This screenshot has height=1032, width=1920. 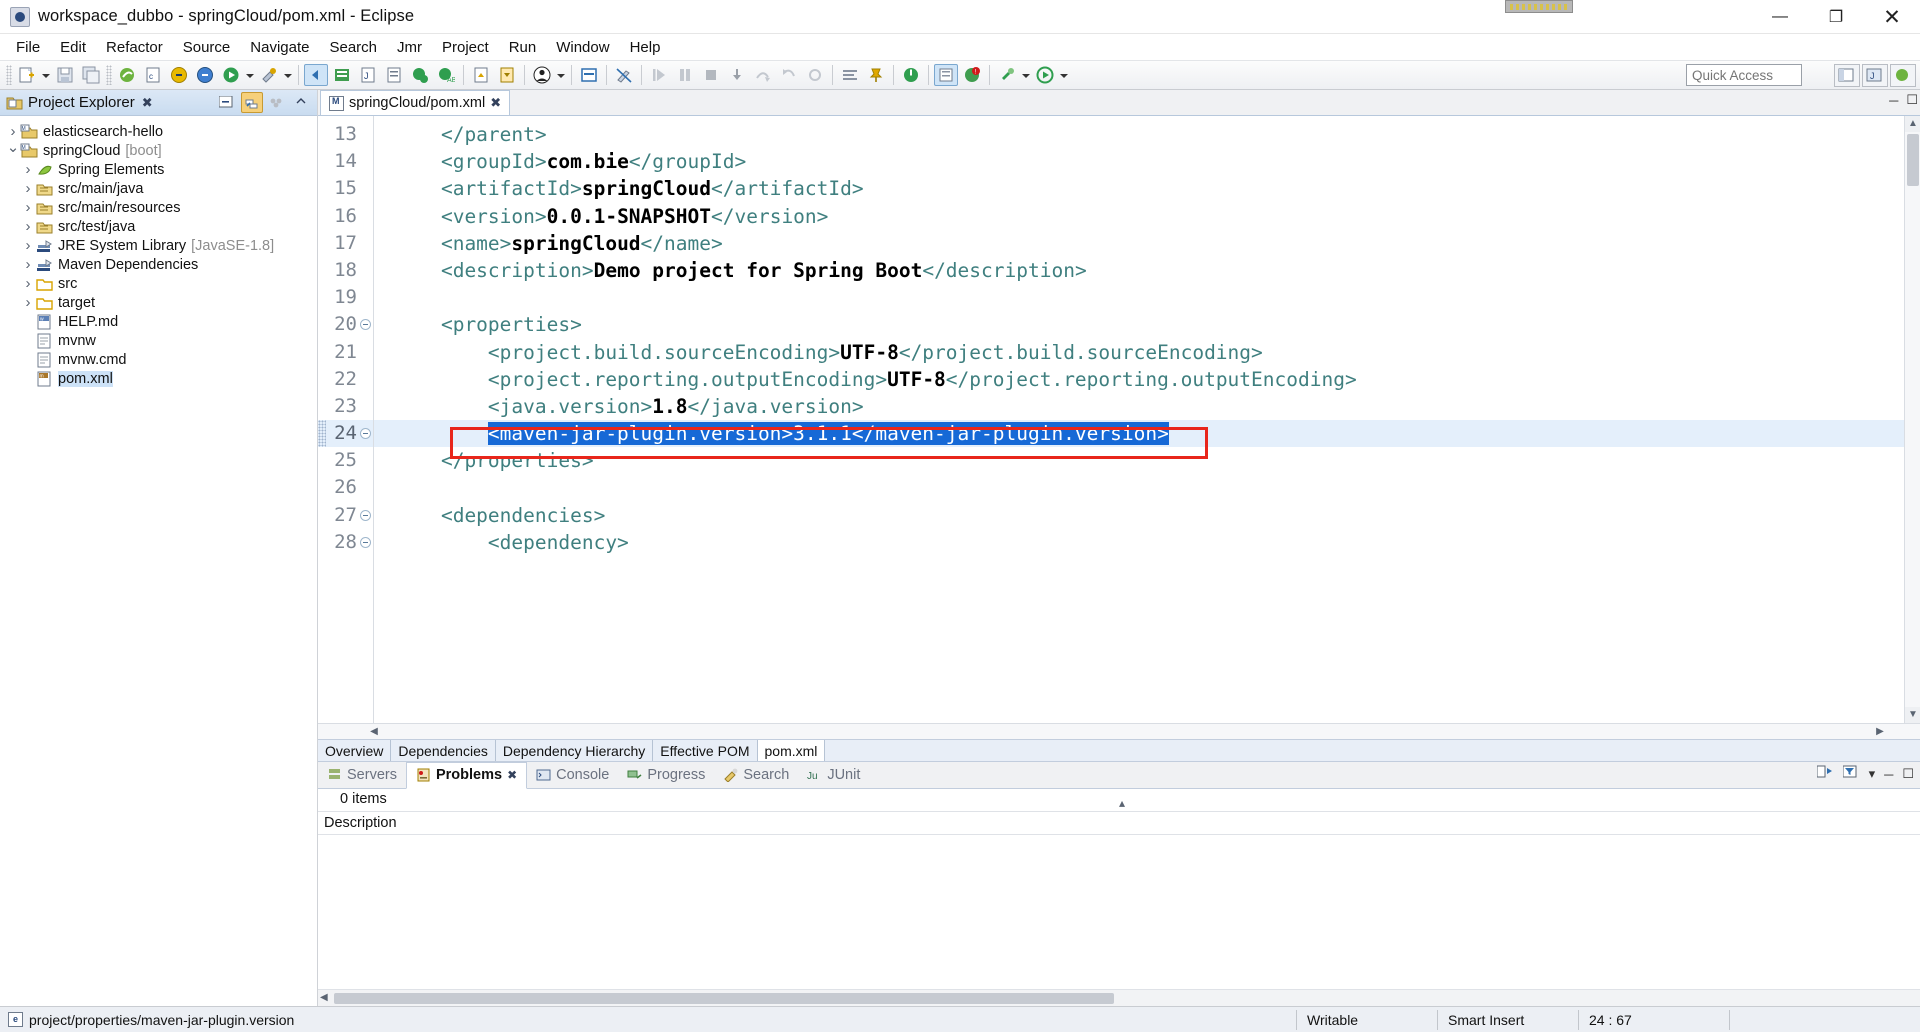 I want to click on run-server-arrow-icon, so click(x=1064, y=75).